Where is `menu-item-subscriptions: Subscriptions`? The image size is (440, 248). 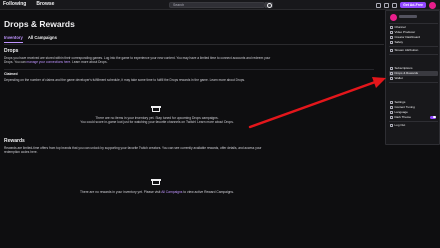 menu-item-subscriptions: Subscriptions is located at coordinates (413, 68).